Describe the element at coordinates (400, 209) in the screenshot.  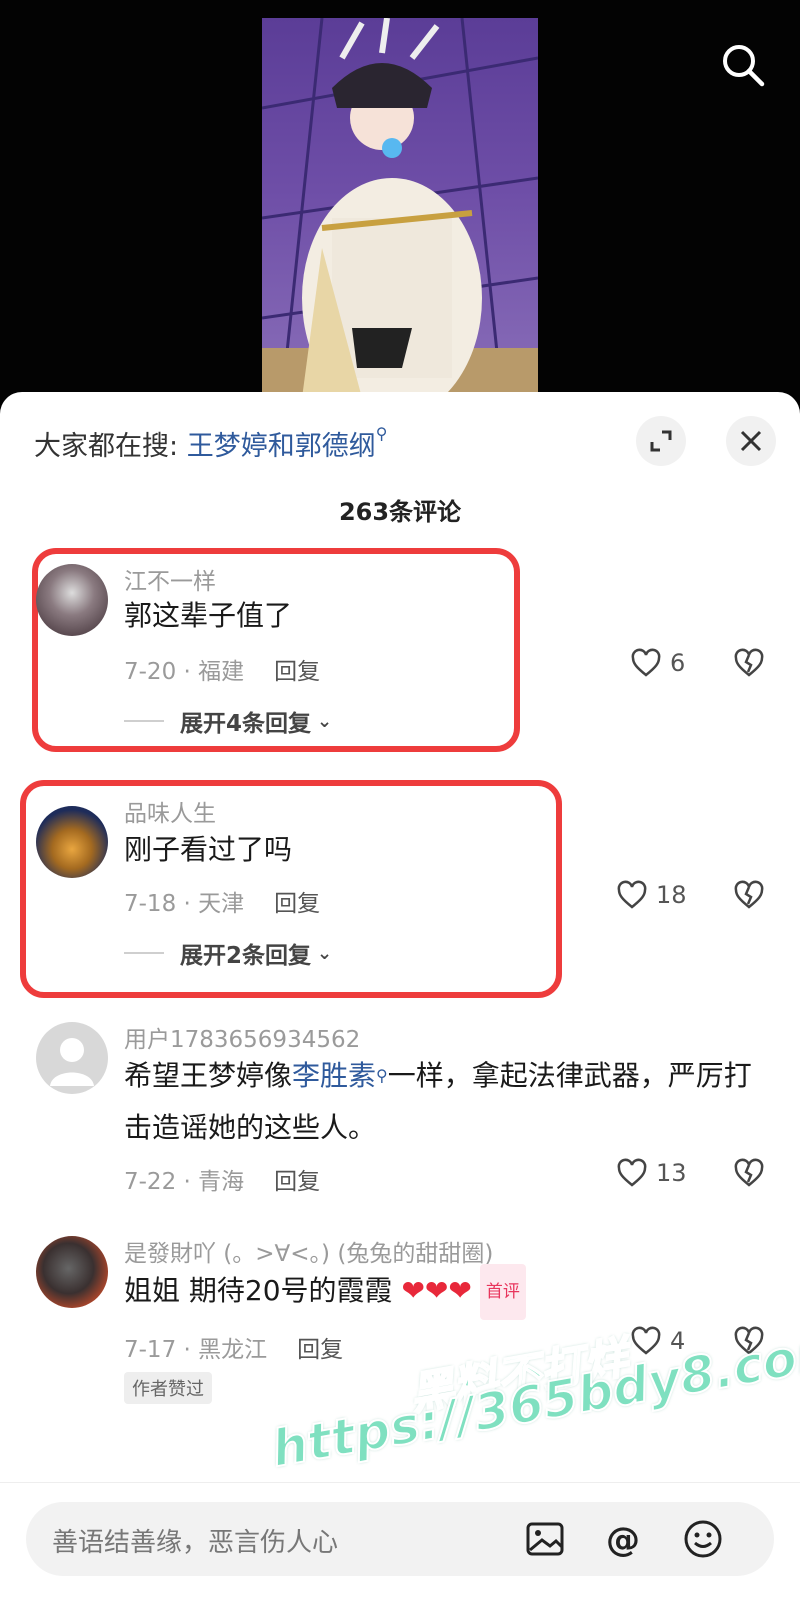
I see `video-frame` at that location.